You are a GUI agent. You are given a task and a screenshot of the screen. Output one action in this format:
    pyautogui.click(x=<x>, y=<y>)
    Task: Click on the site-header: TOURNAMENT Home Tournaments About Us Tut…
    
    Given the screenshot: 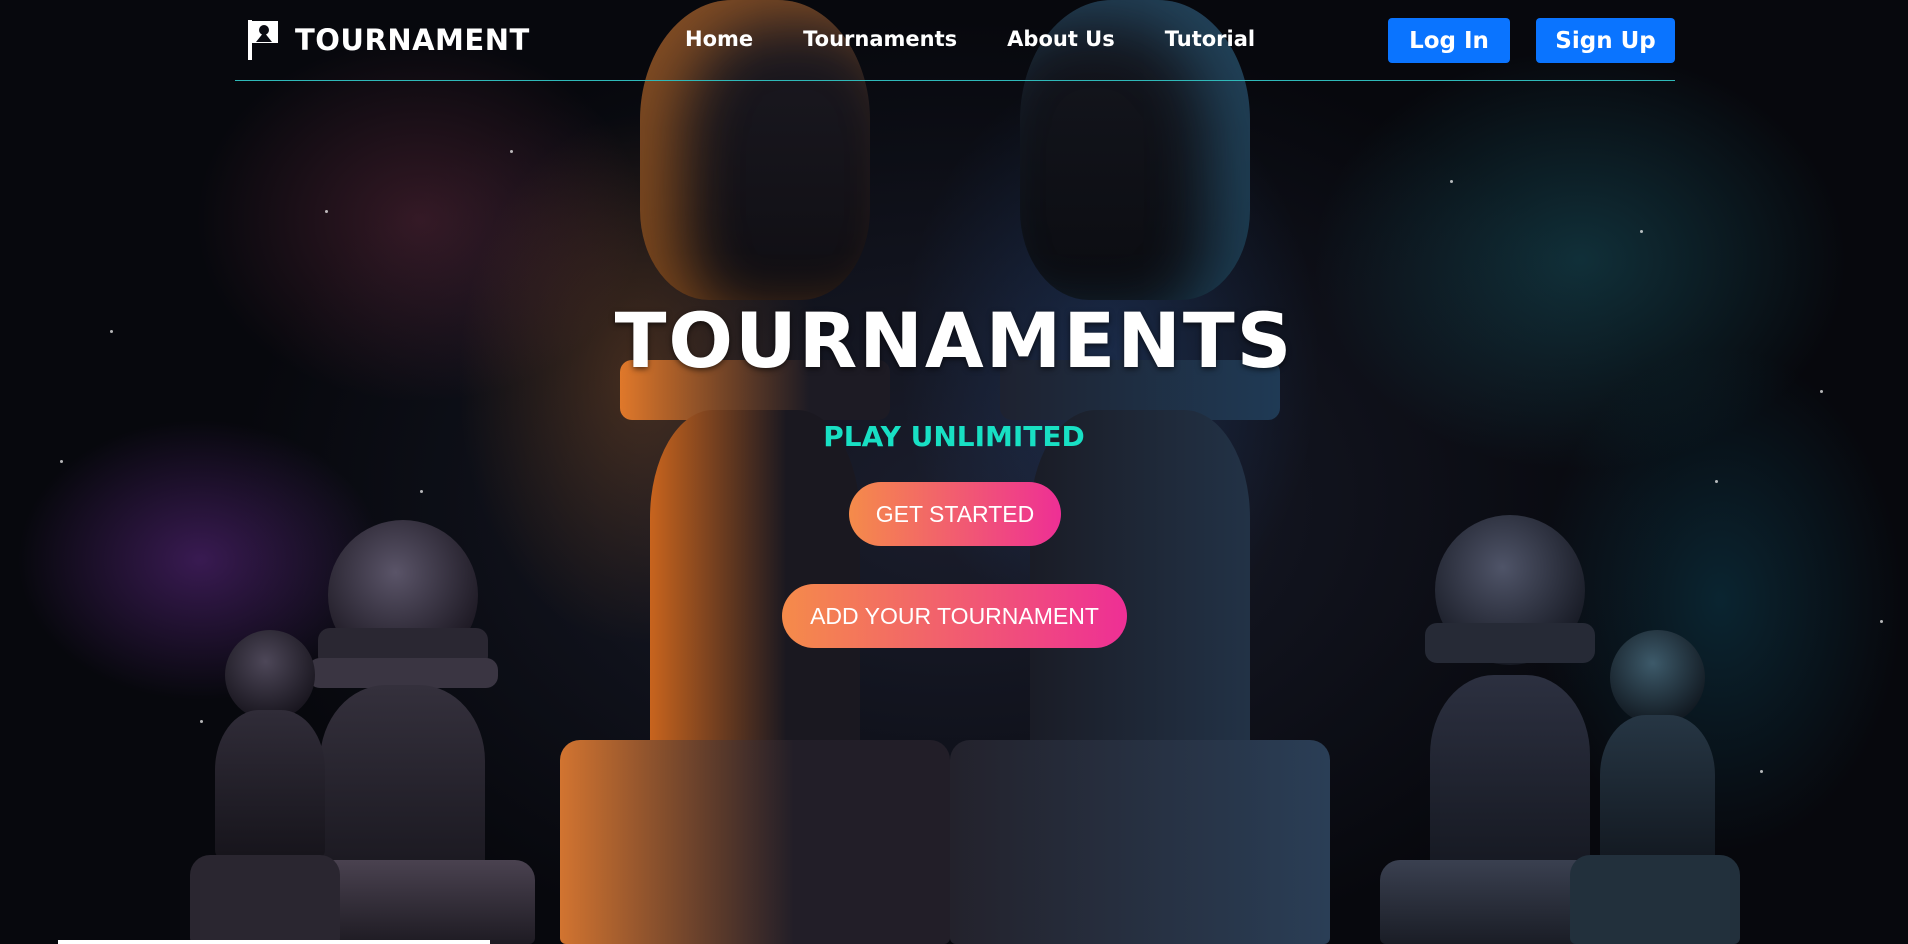 What is the action you would take?
    pyautogui.click(x=955, y=40)
    